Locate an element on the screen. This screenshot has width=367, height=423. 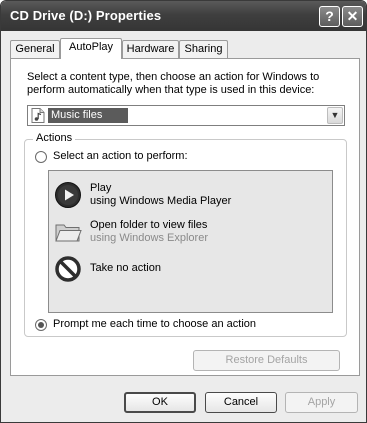
folder-icon is located at coordinates (68, 233).